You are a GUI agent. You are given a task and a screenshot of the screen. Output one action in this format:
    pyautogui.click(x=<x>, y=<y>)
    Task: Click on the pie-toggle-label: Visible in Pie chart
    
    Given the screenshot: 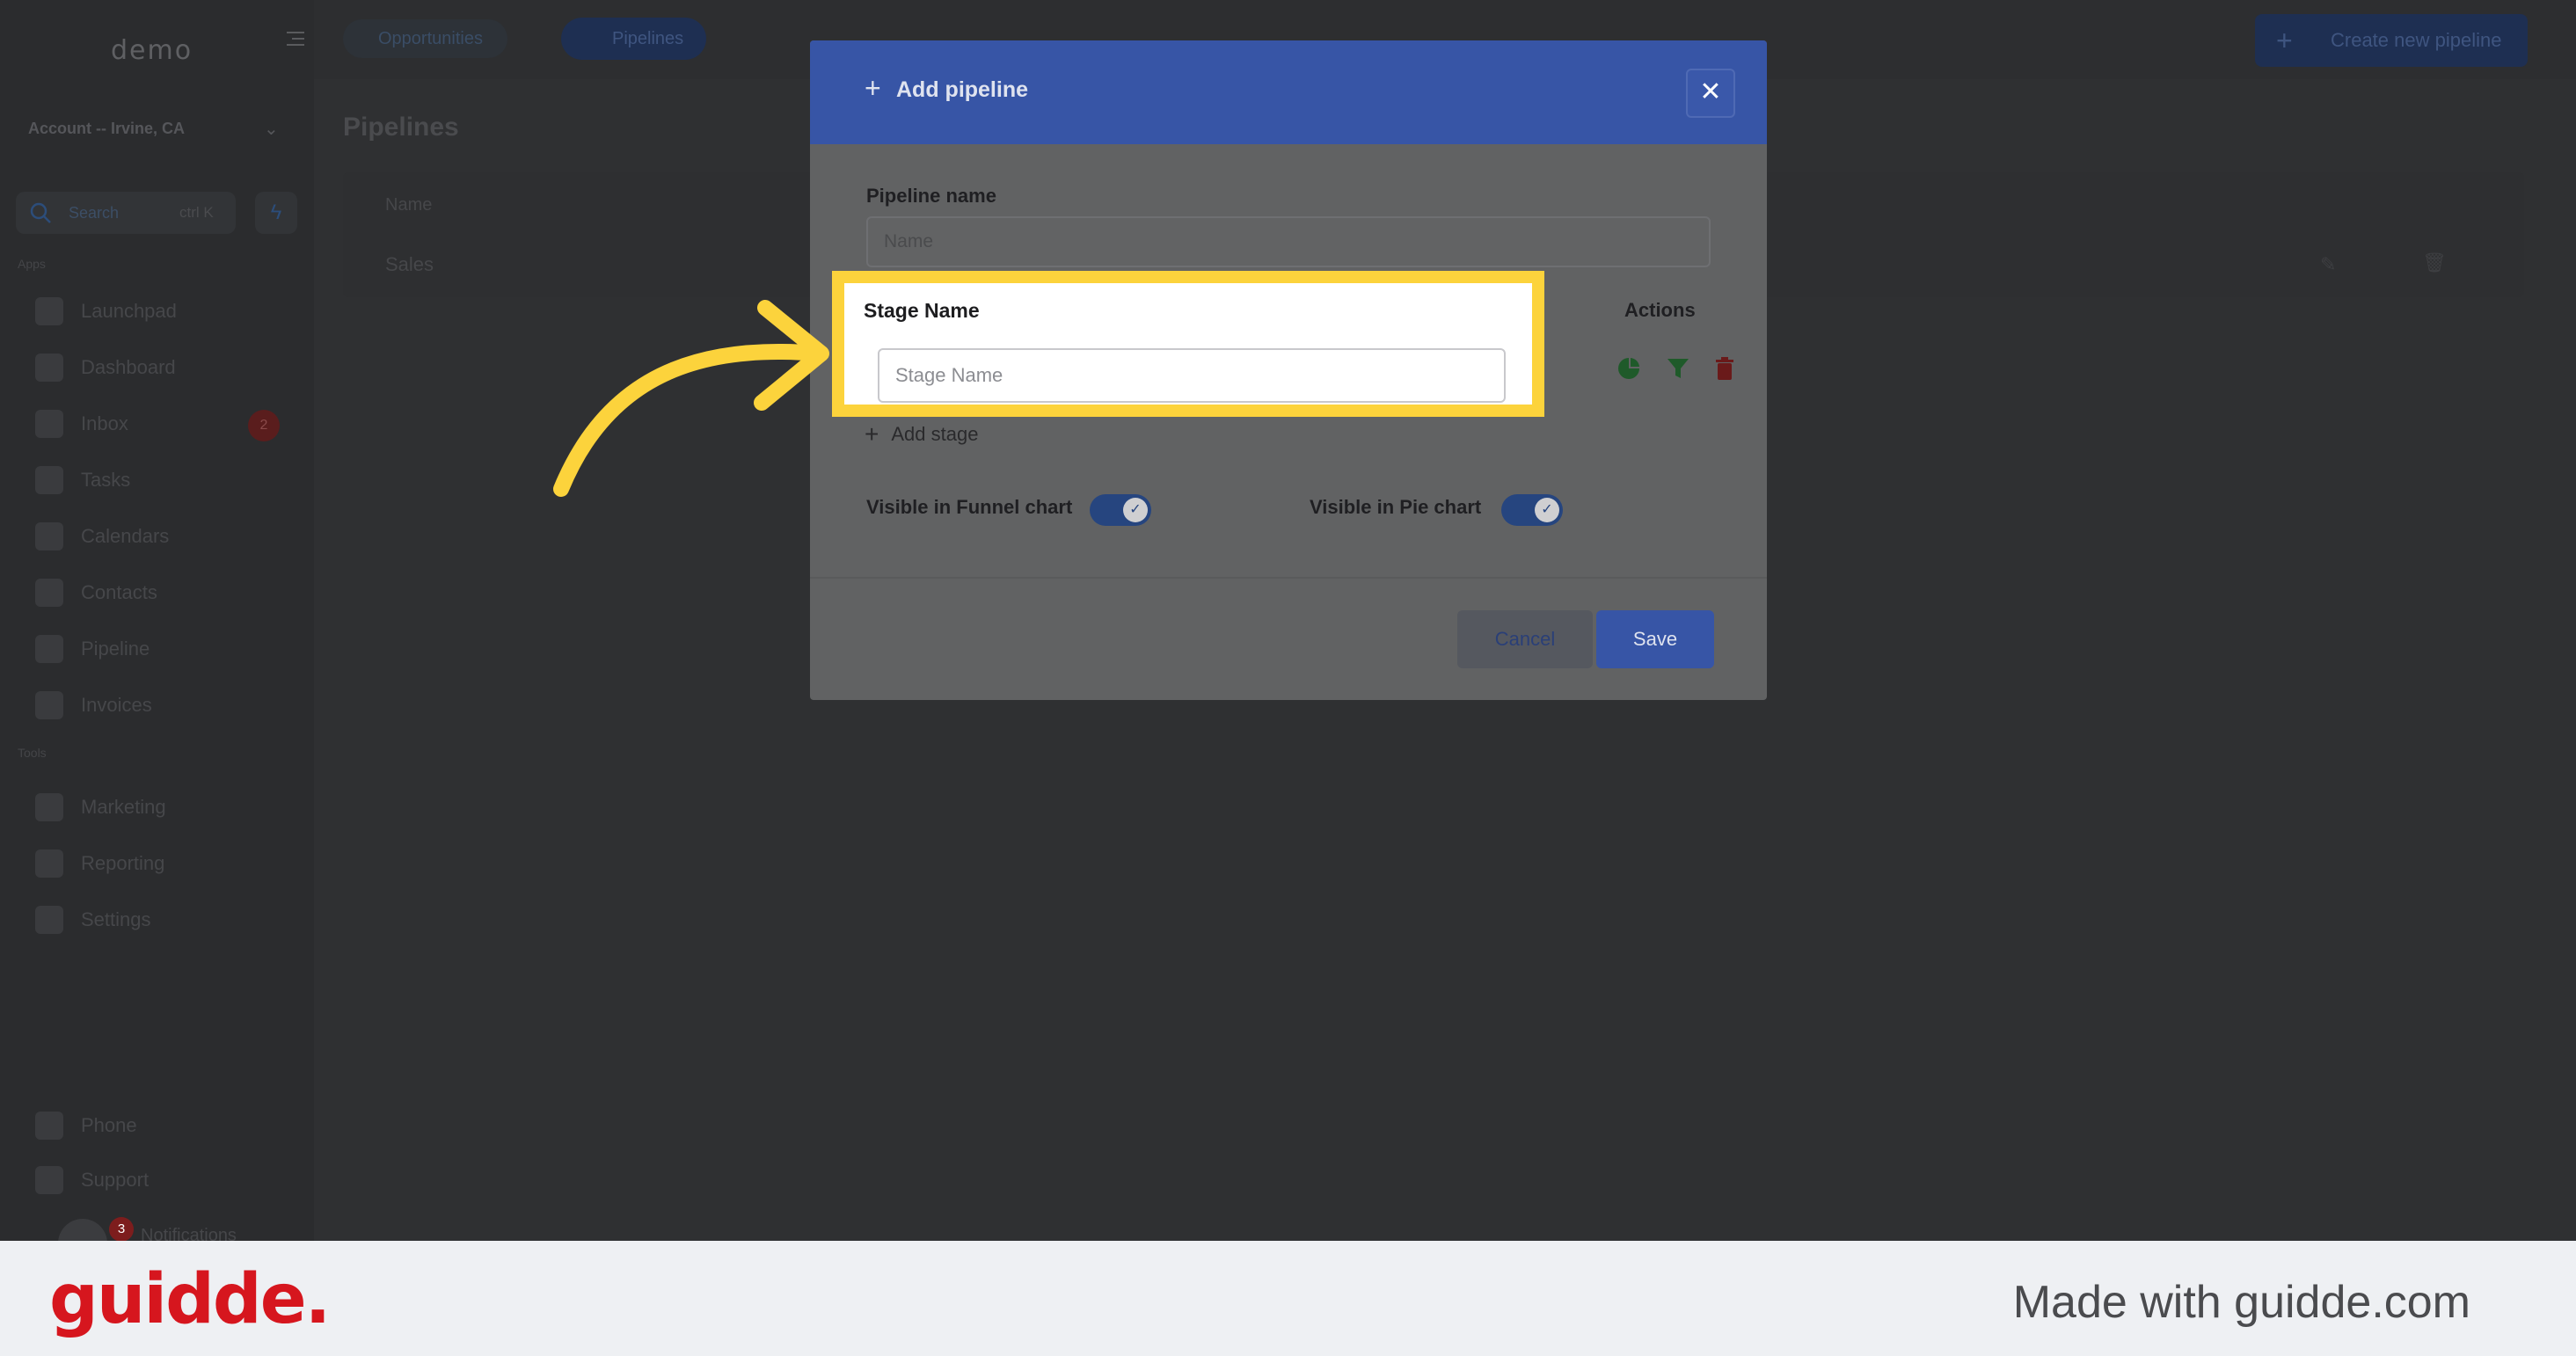 What is the action you would take?
    pyautogui.click(x=1396, y=507)
    